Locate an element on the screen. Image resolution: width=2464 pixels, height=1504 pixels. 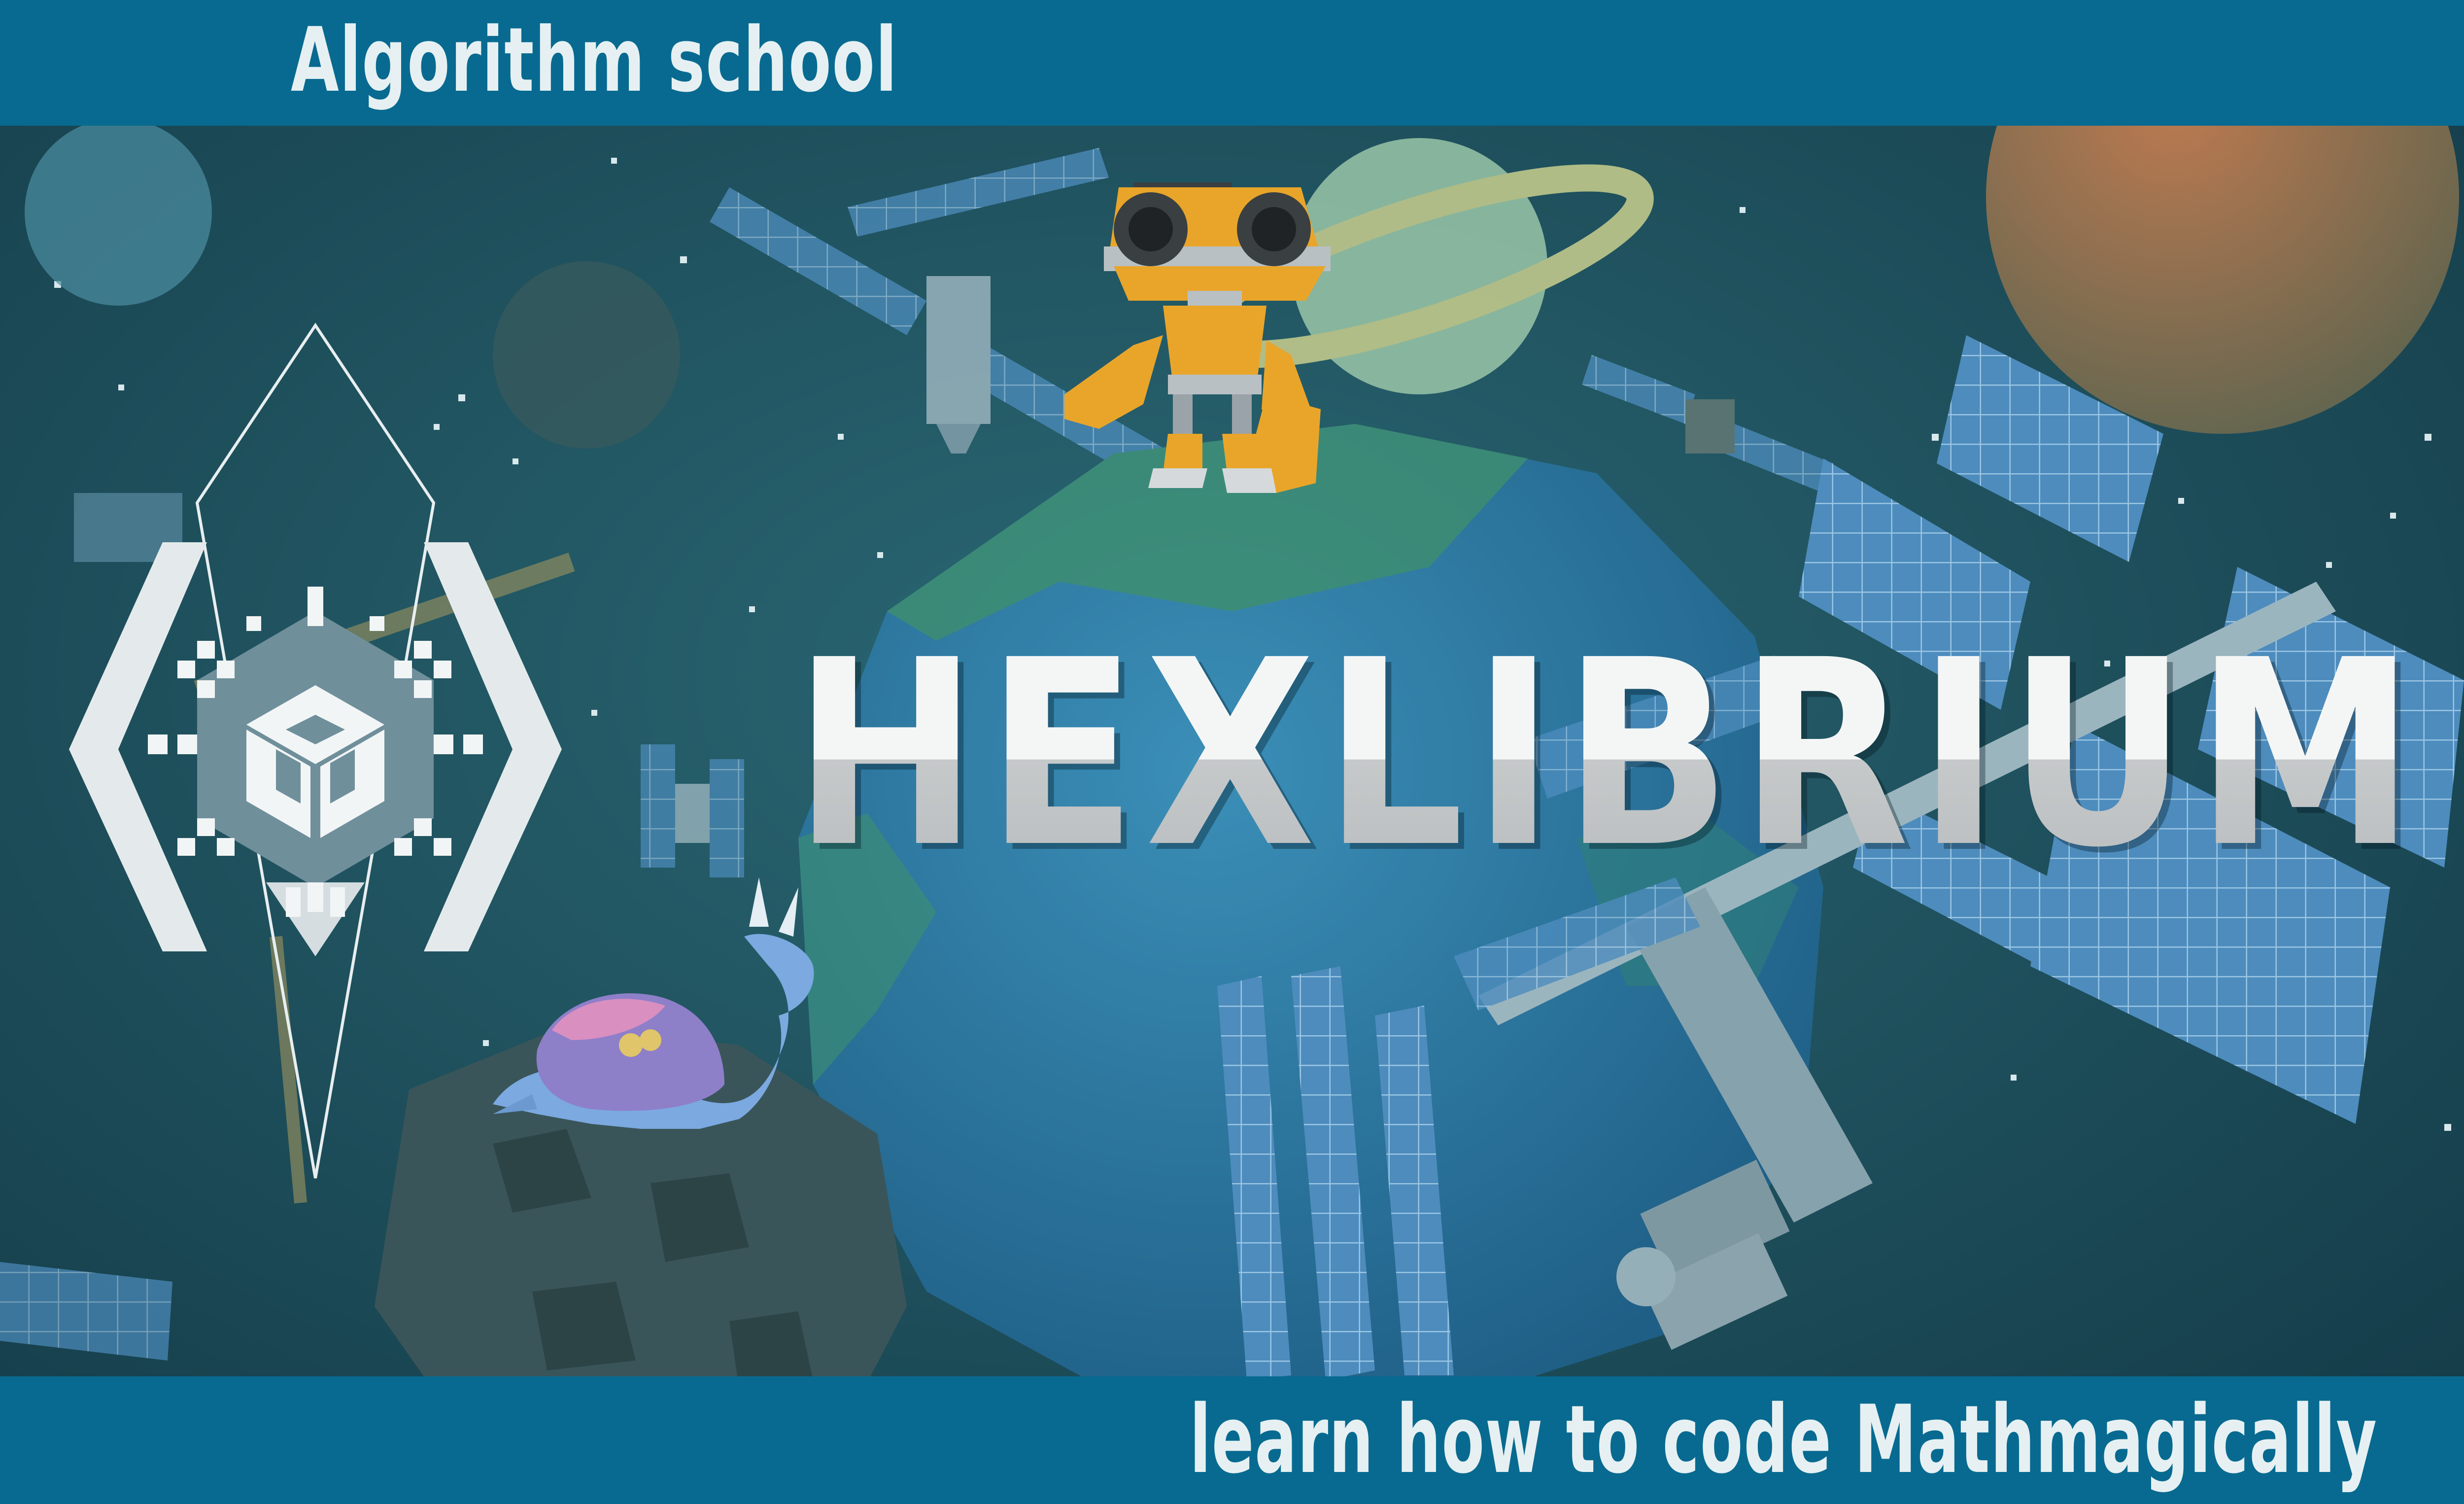
game-title: HEXLIBRIUM is located at coordinates (1608, 754).